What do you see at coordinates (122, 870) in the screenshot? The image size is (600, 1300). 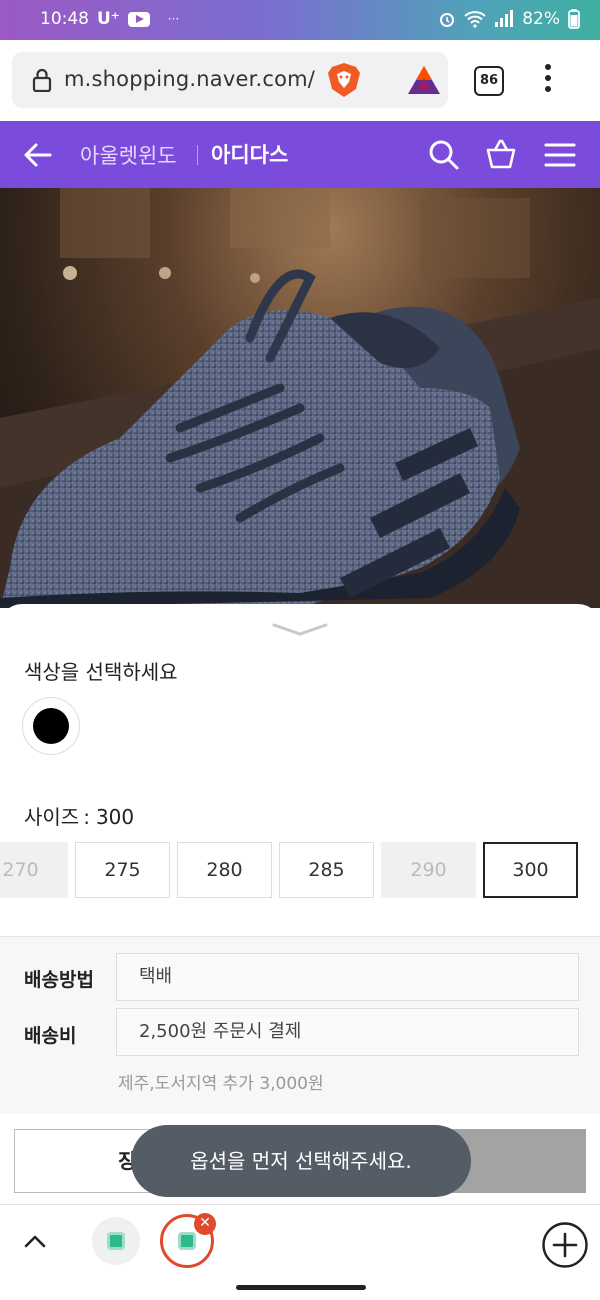 I see `size-option-275: 275` at bounding box center [122, 870].